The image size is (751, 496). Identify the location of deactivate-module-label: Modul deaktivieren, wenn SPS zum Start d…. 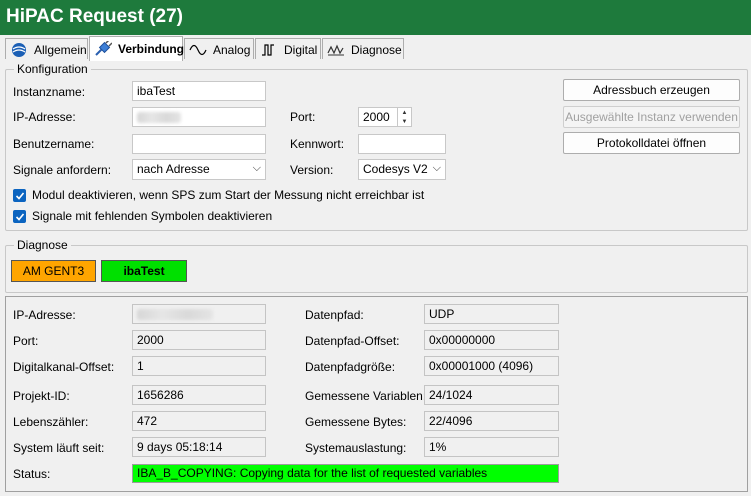
(228, 195).